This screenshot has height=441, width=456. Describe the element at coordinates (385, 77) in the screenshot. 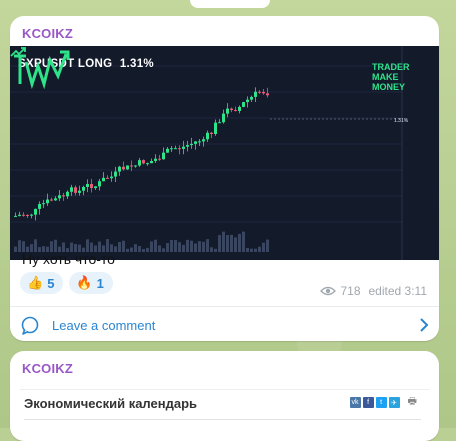

I see `brand-line-2: MAKE` at that location.